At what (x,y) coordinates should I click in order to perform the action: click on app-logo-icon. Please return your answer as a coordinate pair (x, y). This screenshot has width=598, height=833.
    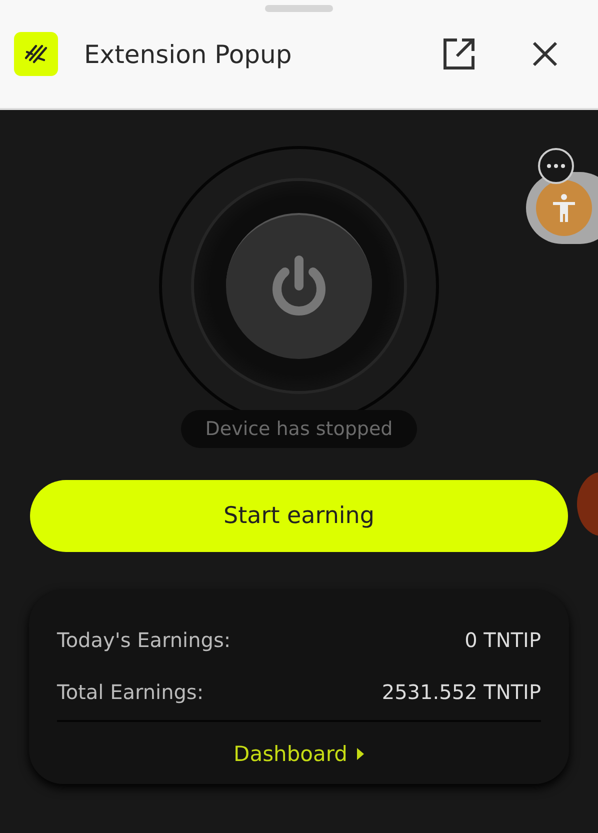
    Looking at the image, I should click on (36, 54).